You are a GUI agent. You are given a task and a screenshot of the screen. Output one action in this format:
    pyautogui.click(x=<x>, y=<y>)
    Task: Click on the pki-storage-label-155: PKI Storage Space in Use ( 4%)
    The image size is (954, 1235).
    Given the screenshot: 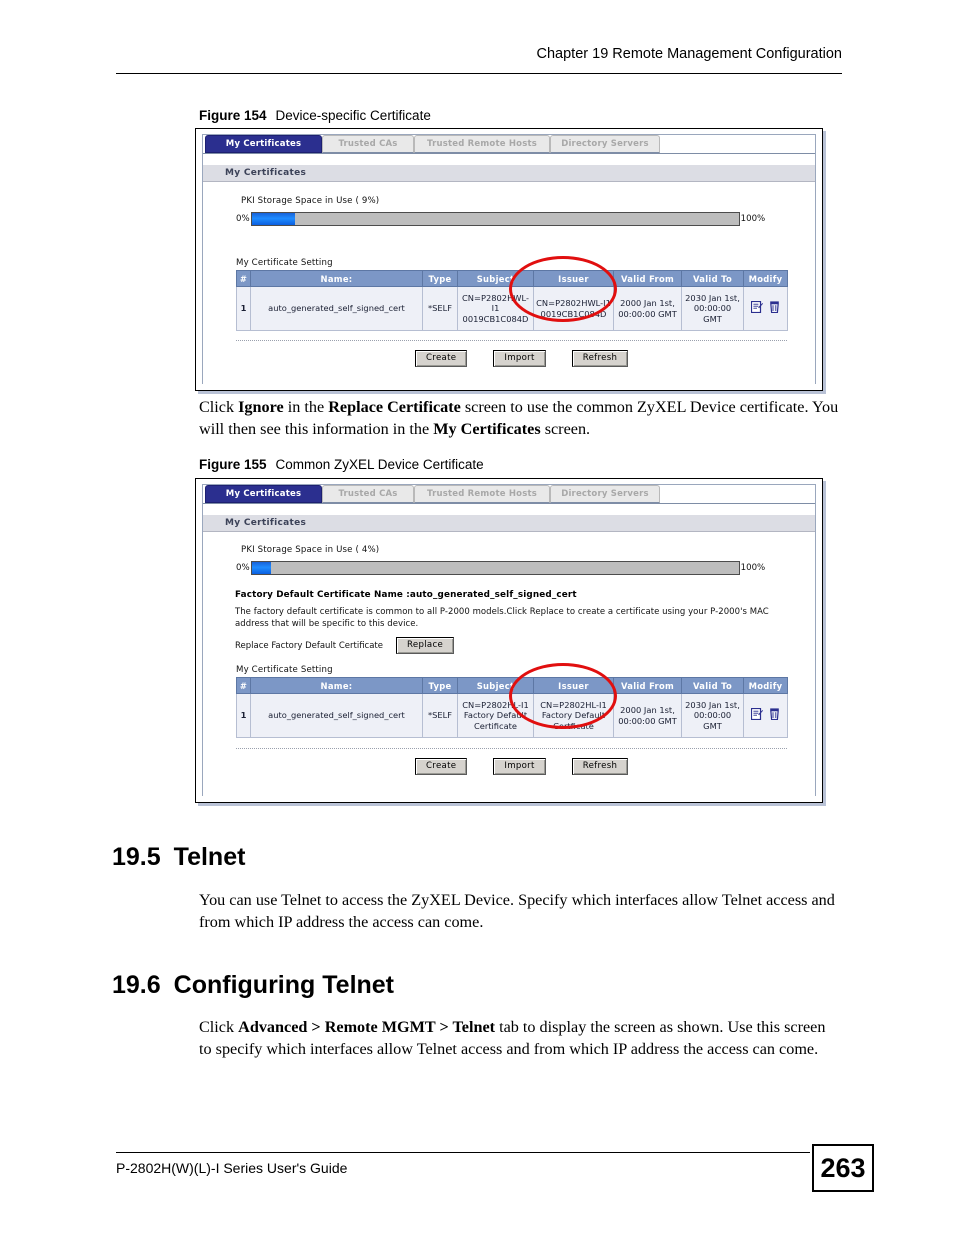 What is the action you would take?
    pyautogui.click(x=310, y=550)
    